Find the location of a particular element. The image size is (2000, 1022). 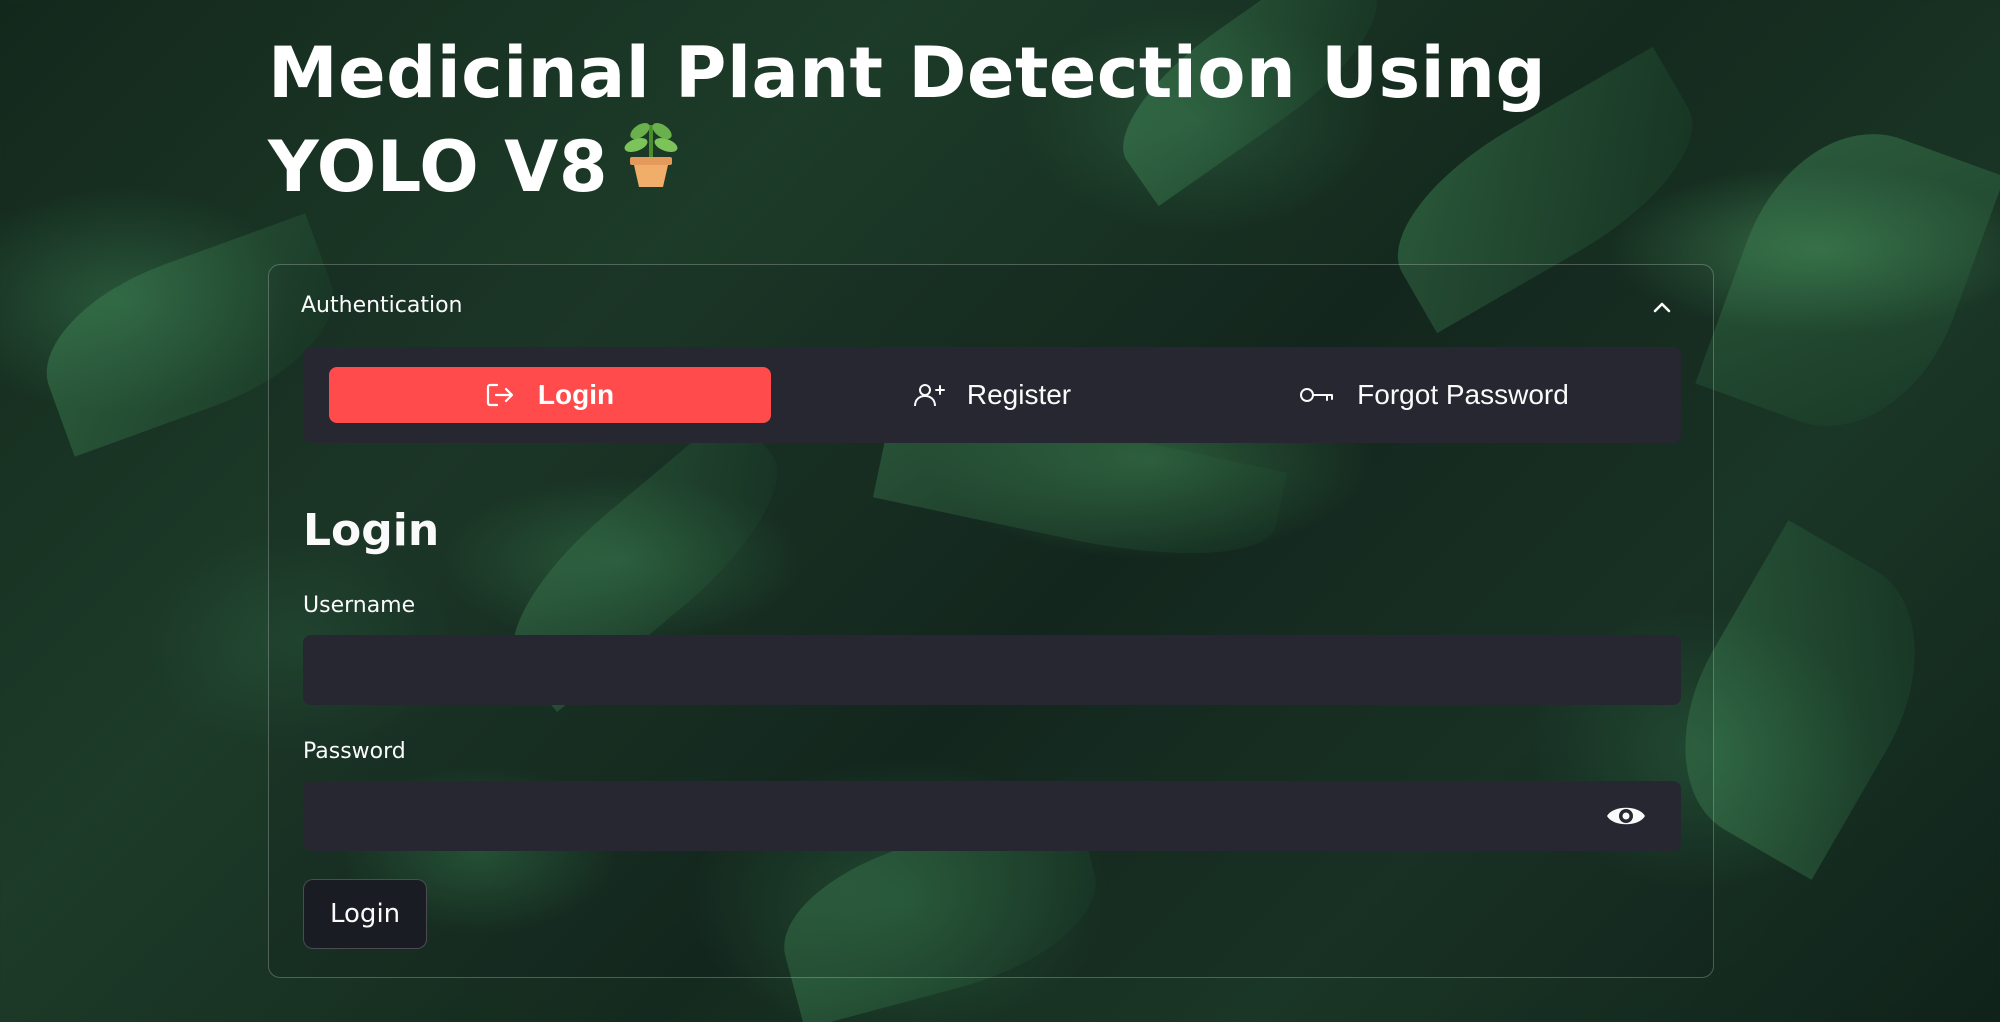

user-plus-icon is located at coordinates (929, 395).